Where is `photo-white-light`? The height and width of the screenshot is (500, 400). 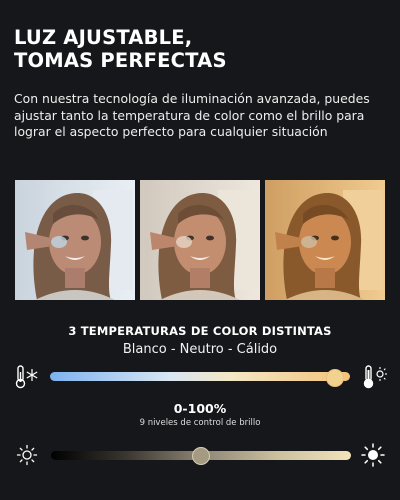
photo-white-light is located at coordinates (75, 240).